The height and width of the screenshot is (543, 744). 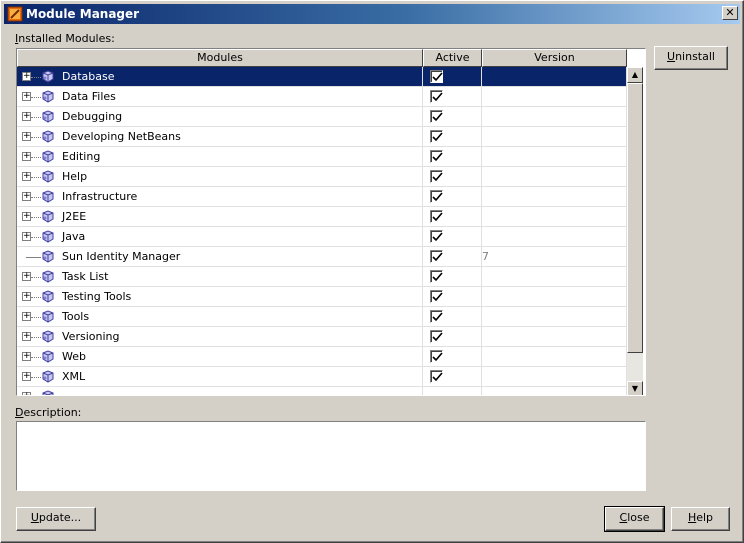 What do you see at coordinates (220, 377) in the screenshot?
I see `module-cell: + XML` at bounding box center [220, 377].